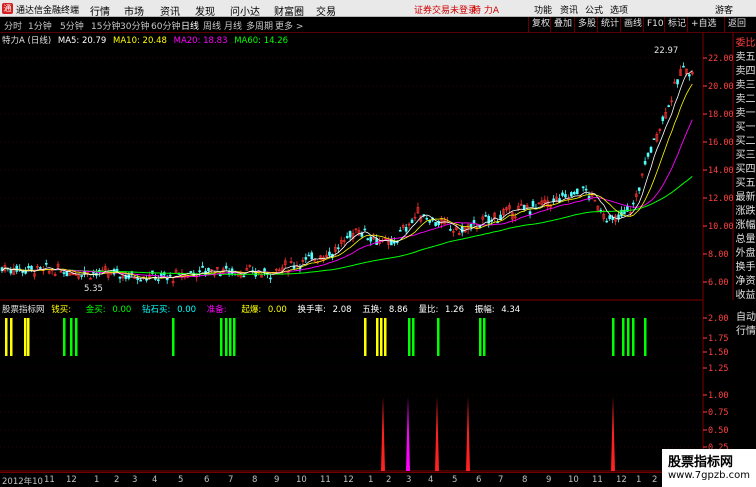 This screenshot has height=487, width=756. What do you see at coordinates (745, 253) in the screenshot?
I see `side-item: 外盘` at bounding box center [745, 253].